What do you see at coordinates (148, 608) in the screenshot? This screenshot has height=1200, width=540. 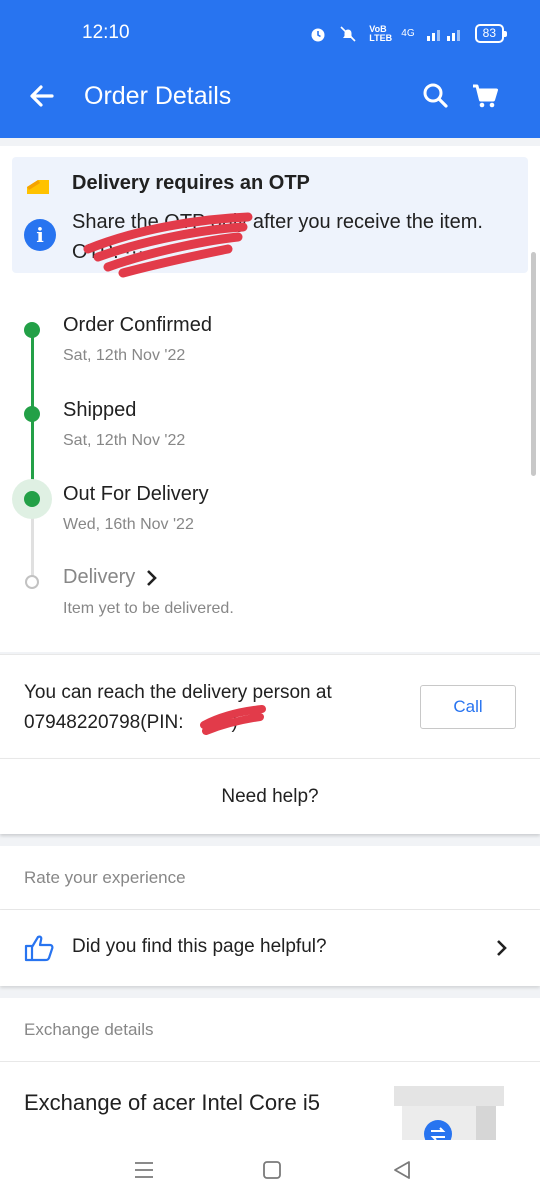 I see `step-status-4: Item yet to be delivered.` at bounding box center [148, 608].